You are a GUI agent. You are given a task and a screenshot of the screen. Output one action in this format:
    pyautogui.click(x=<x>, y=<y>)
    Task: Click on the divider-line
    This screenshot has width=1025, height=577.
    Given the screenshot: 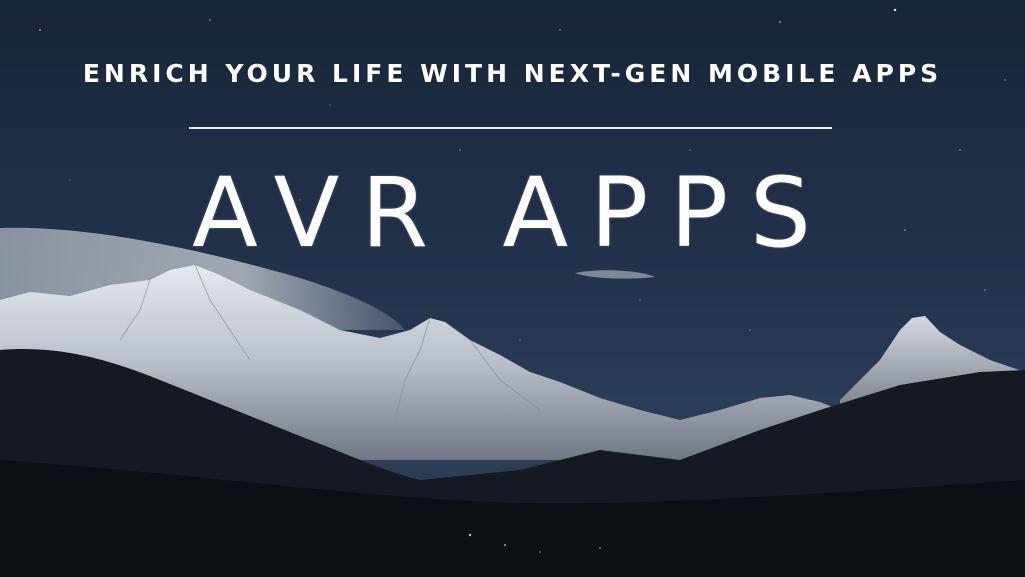 What is the action you would take?
    pyautogui.click(x=510, y=128)
    